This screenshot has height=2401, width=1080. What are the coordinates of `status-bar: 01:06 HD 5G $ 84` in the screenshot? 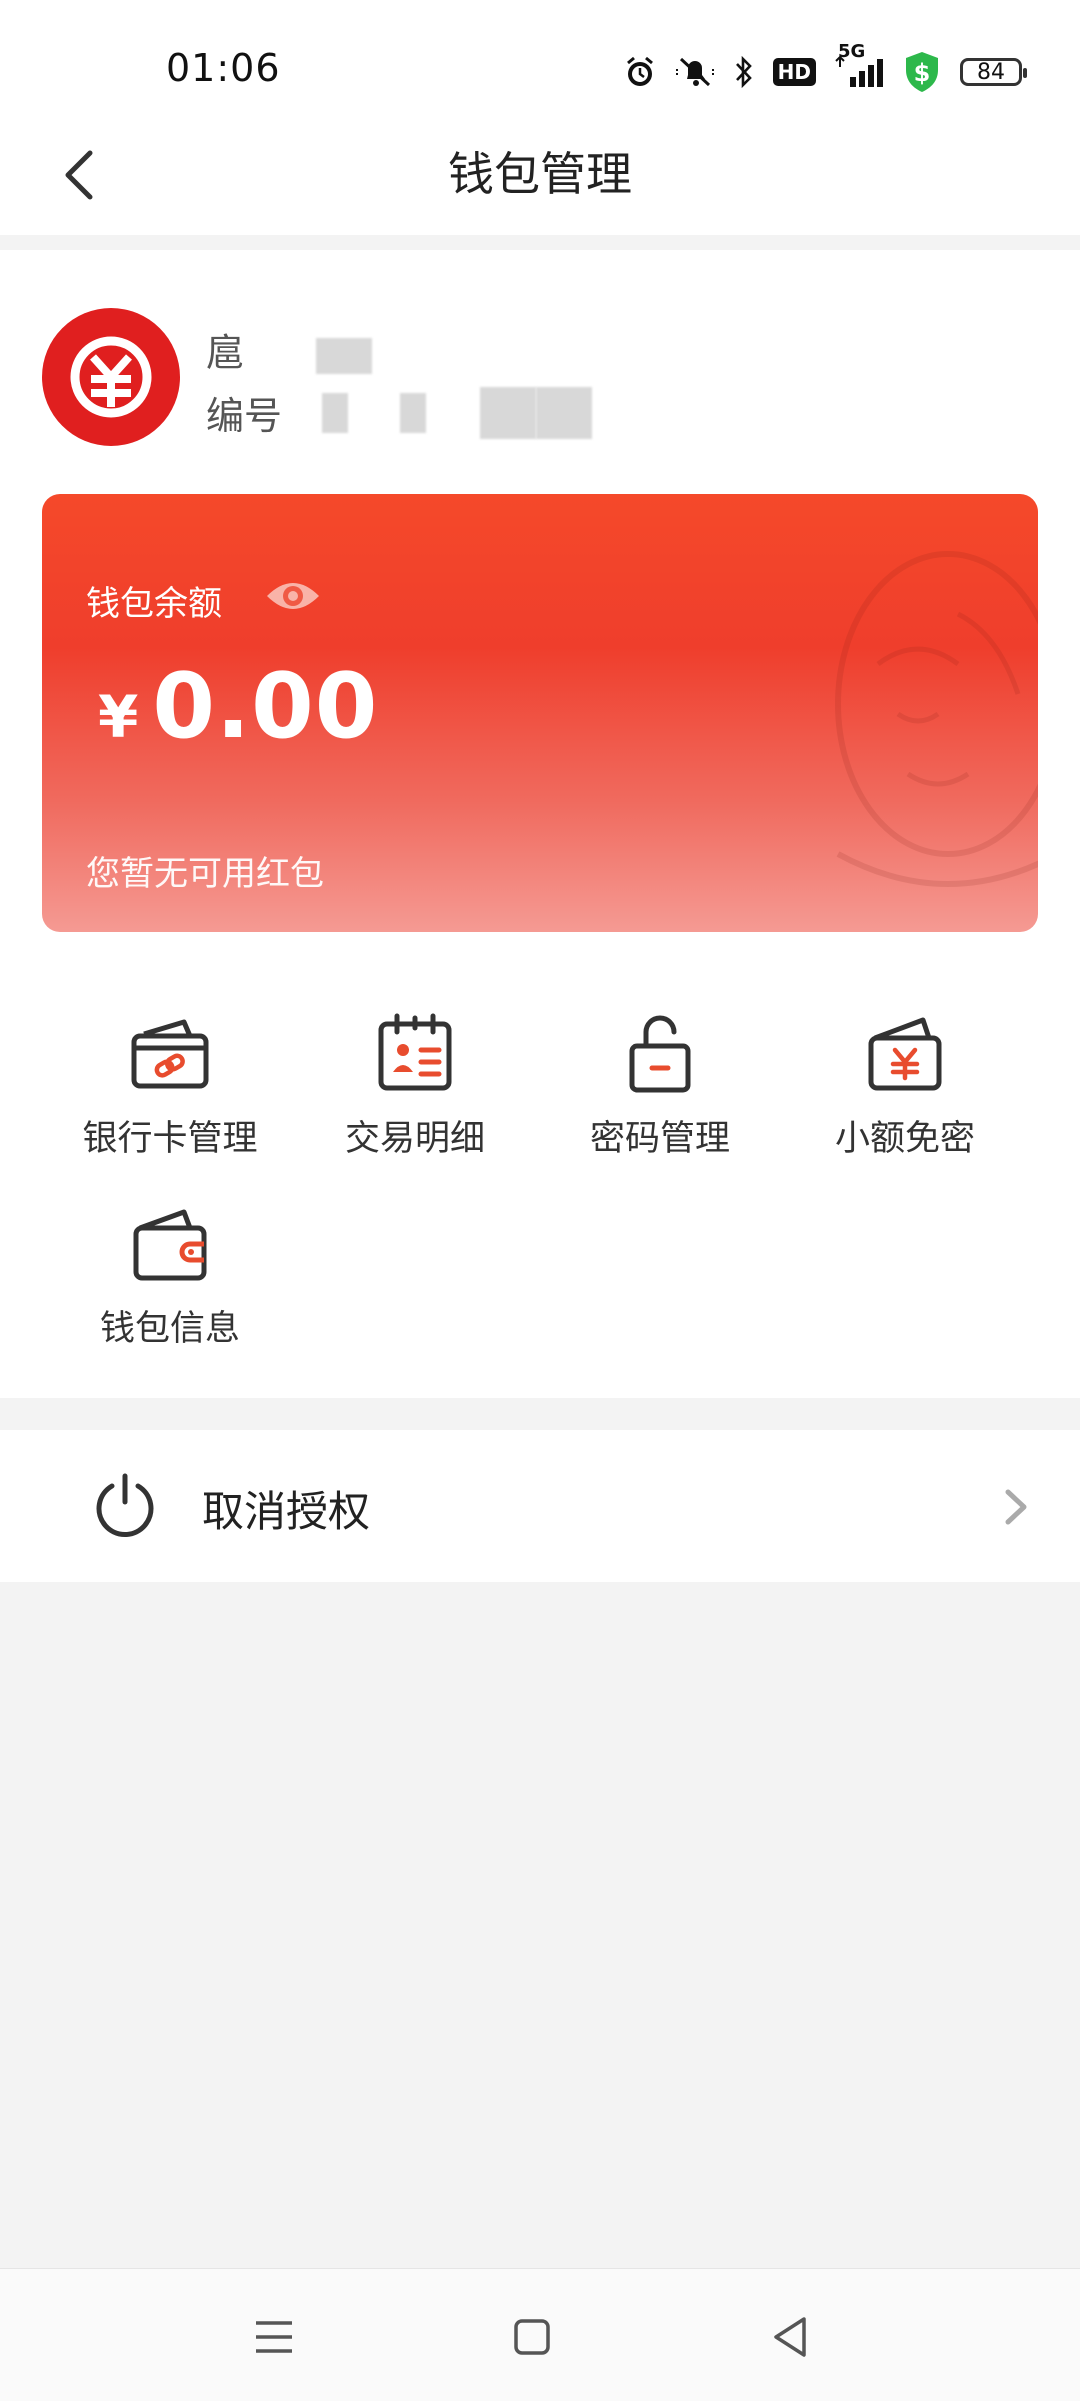 It's located at (540, 70).